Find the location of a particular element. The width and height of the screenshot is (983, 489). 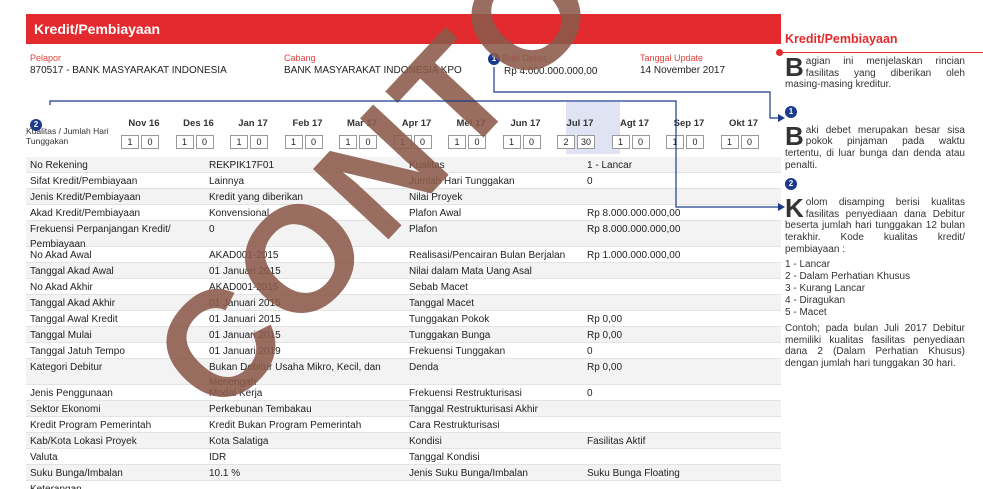

tanggal-update: Tanggal Update 14 November 2017 is located at coordinates (683, 64).